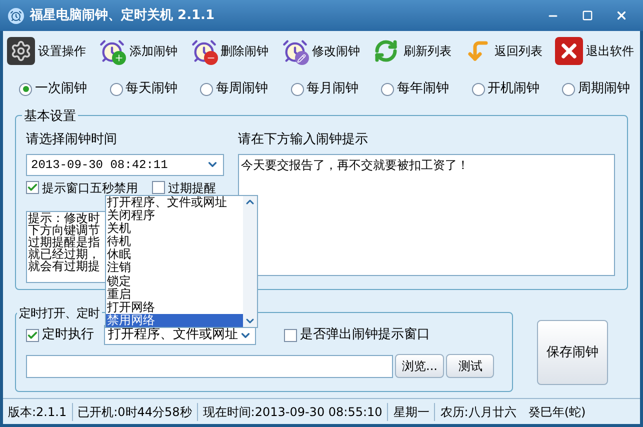  I want to click on status-text: 已开机:0时44分58秒, so click(134, 411).